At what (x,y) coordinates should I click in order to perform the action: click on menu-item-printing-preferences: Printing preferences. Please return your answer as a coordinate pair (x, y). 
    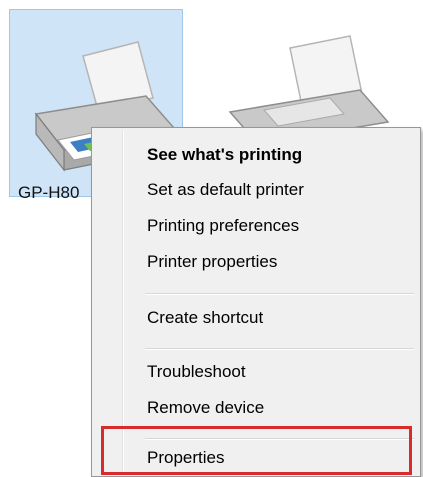
    Looking at the image, I should click on (256, 226).